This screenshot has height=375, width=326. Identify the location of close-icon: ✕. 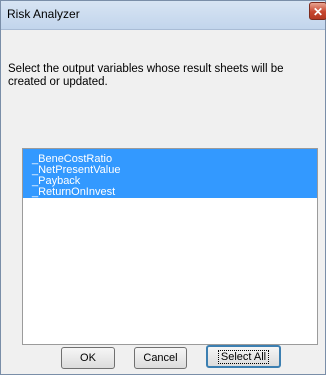
(318, 12).